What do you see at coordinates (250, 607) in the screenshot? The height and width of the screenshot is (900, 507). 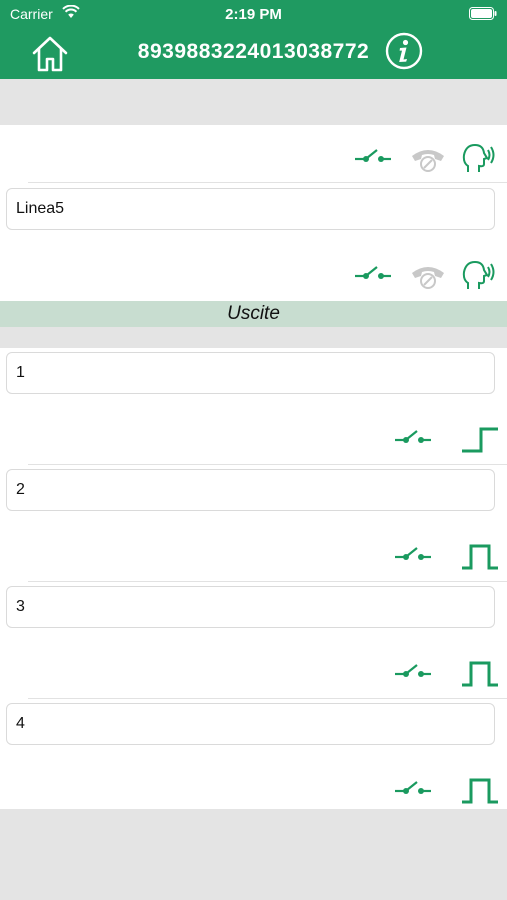 I see `output-3-field: 3` at bounding box center [250, 607].